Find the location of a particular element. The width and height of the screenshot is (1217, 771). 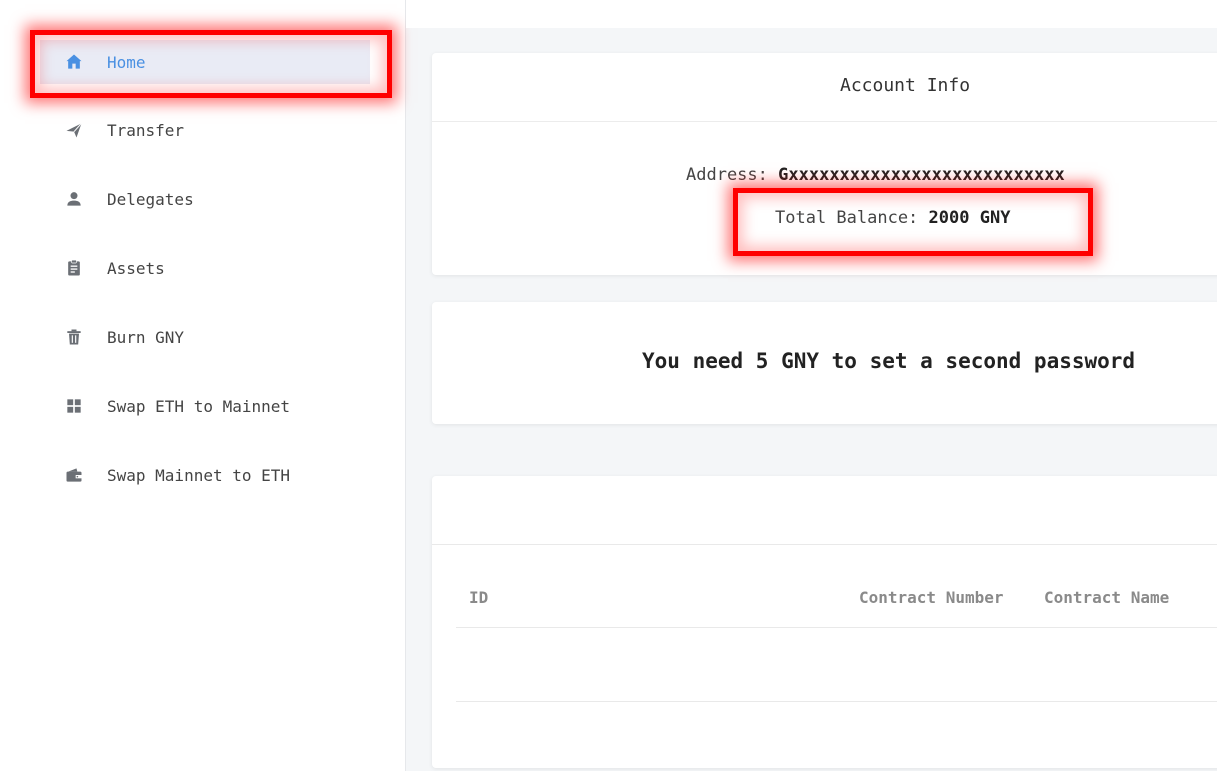

balance-value: 2000 GNY is located at coordinates (969, 218).